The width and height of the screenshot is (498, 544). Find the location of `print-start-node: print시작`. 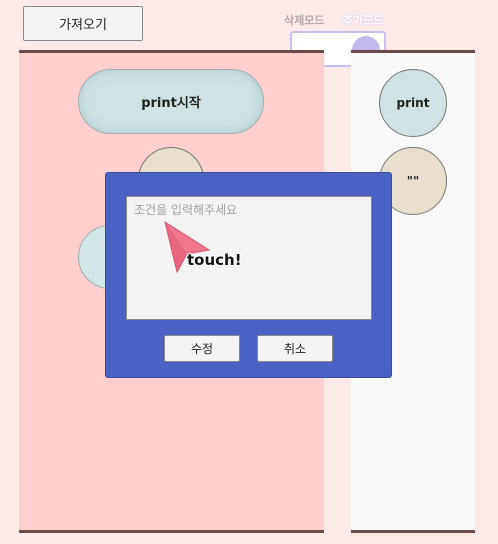

print-start-node: print시작 is located at coordinates (171, 101).